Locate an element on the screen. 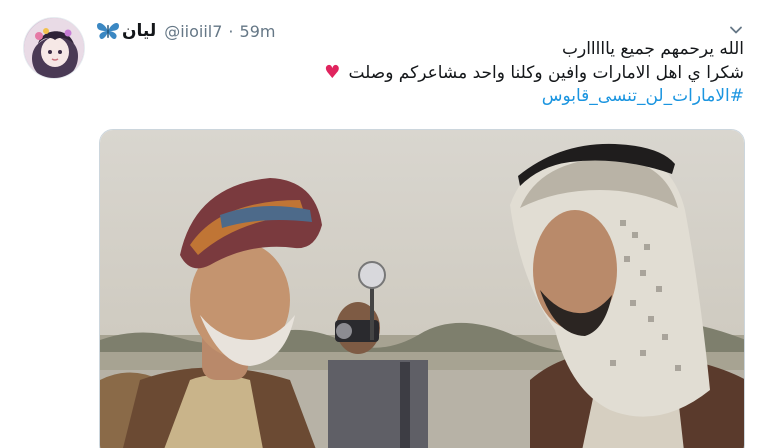 Image resolution: width=768 pixels, height=448 pixels. heart-icon: ♥ is located at coordinates (332, 72).